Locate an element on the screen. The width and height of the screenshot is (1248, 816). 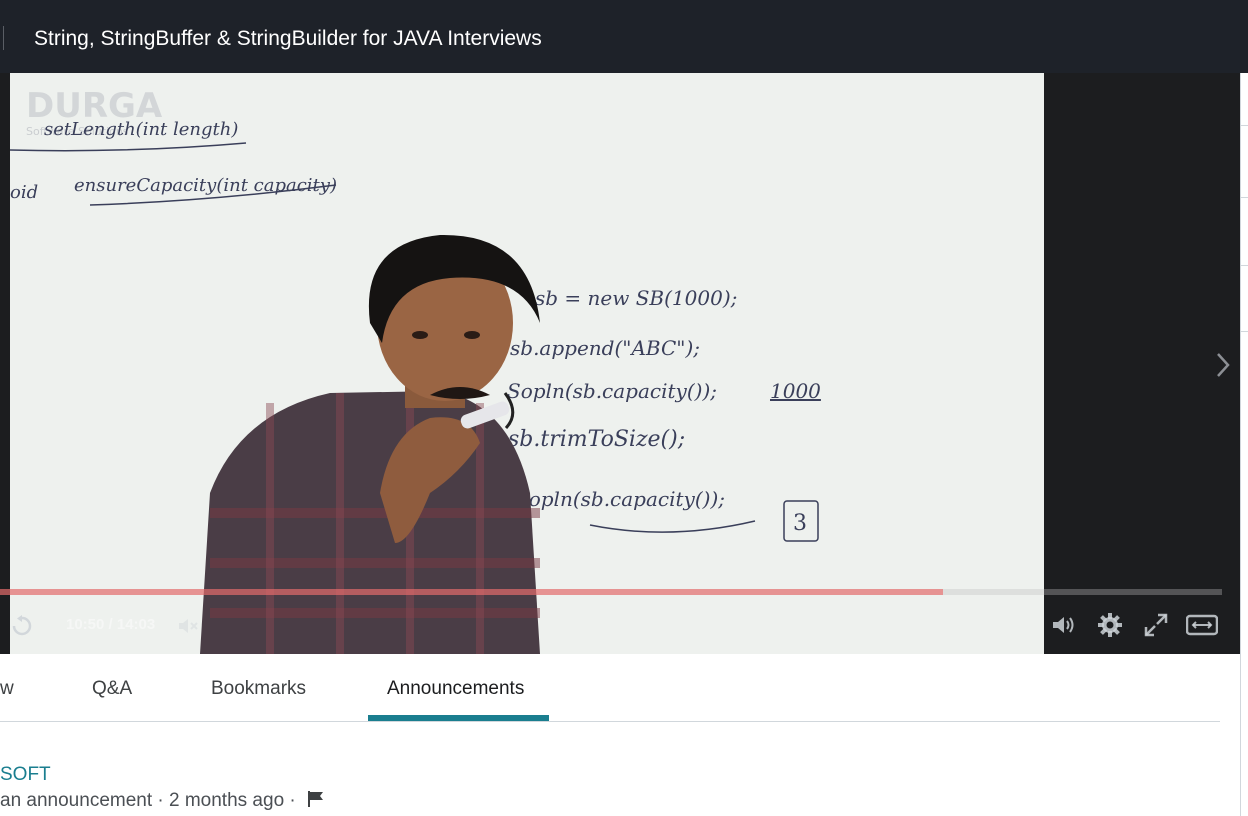
code-line-1: sb = new SB(1000); is located at coordinates (636, 298).